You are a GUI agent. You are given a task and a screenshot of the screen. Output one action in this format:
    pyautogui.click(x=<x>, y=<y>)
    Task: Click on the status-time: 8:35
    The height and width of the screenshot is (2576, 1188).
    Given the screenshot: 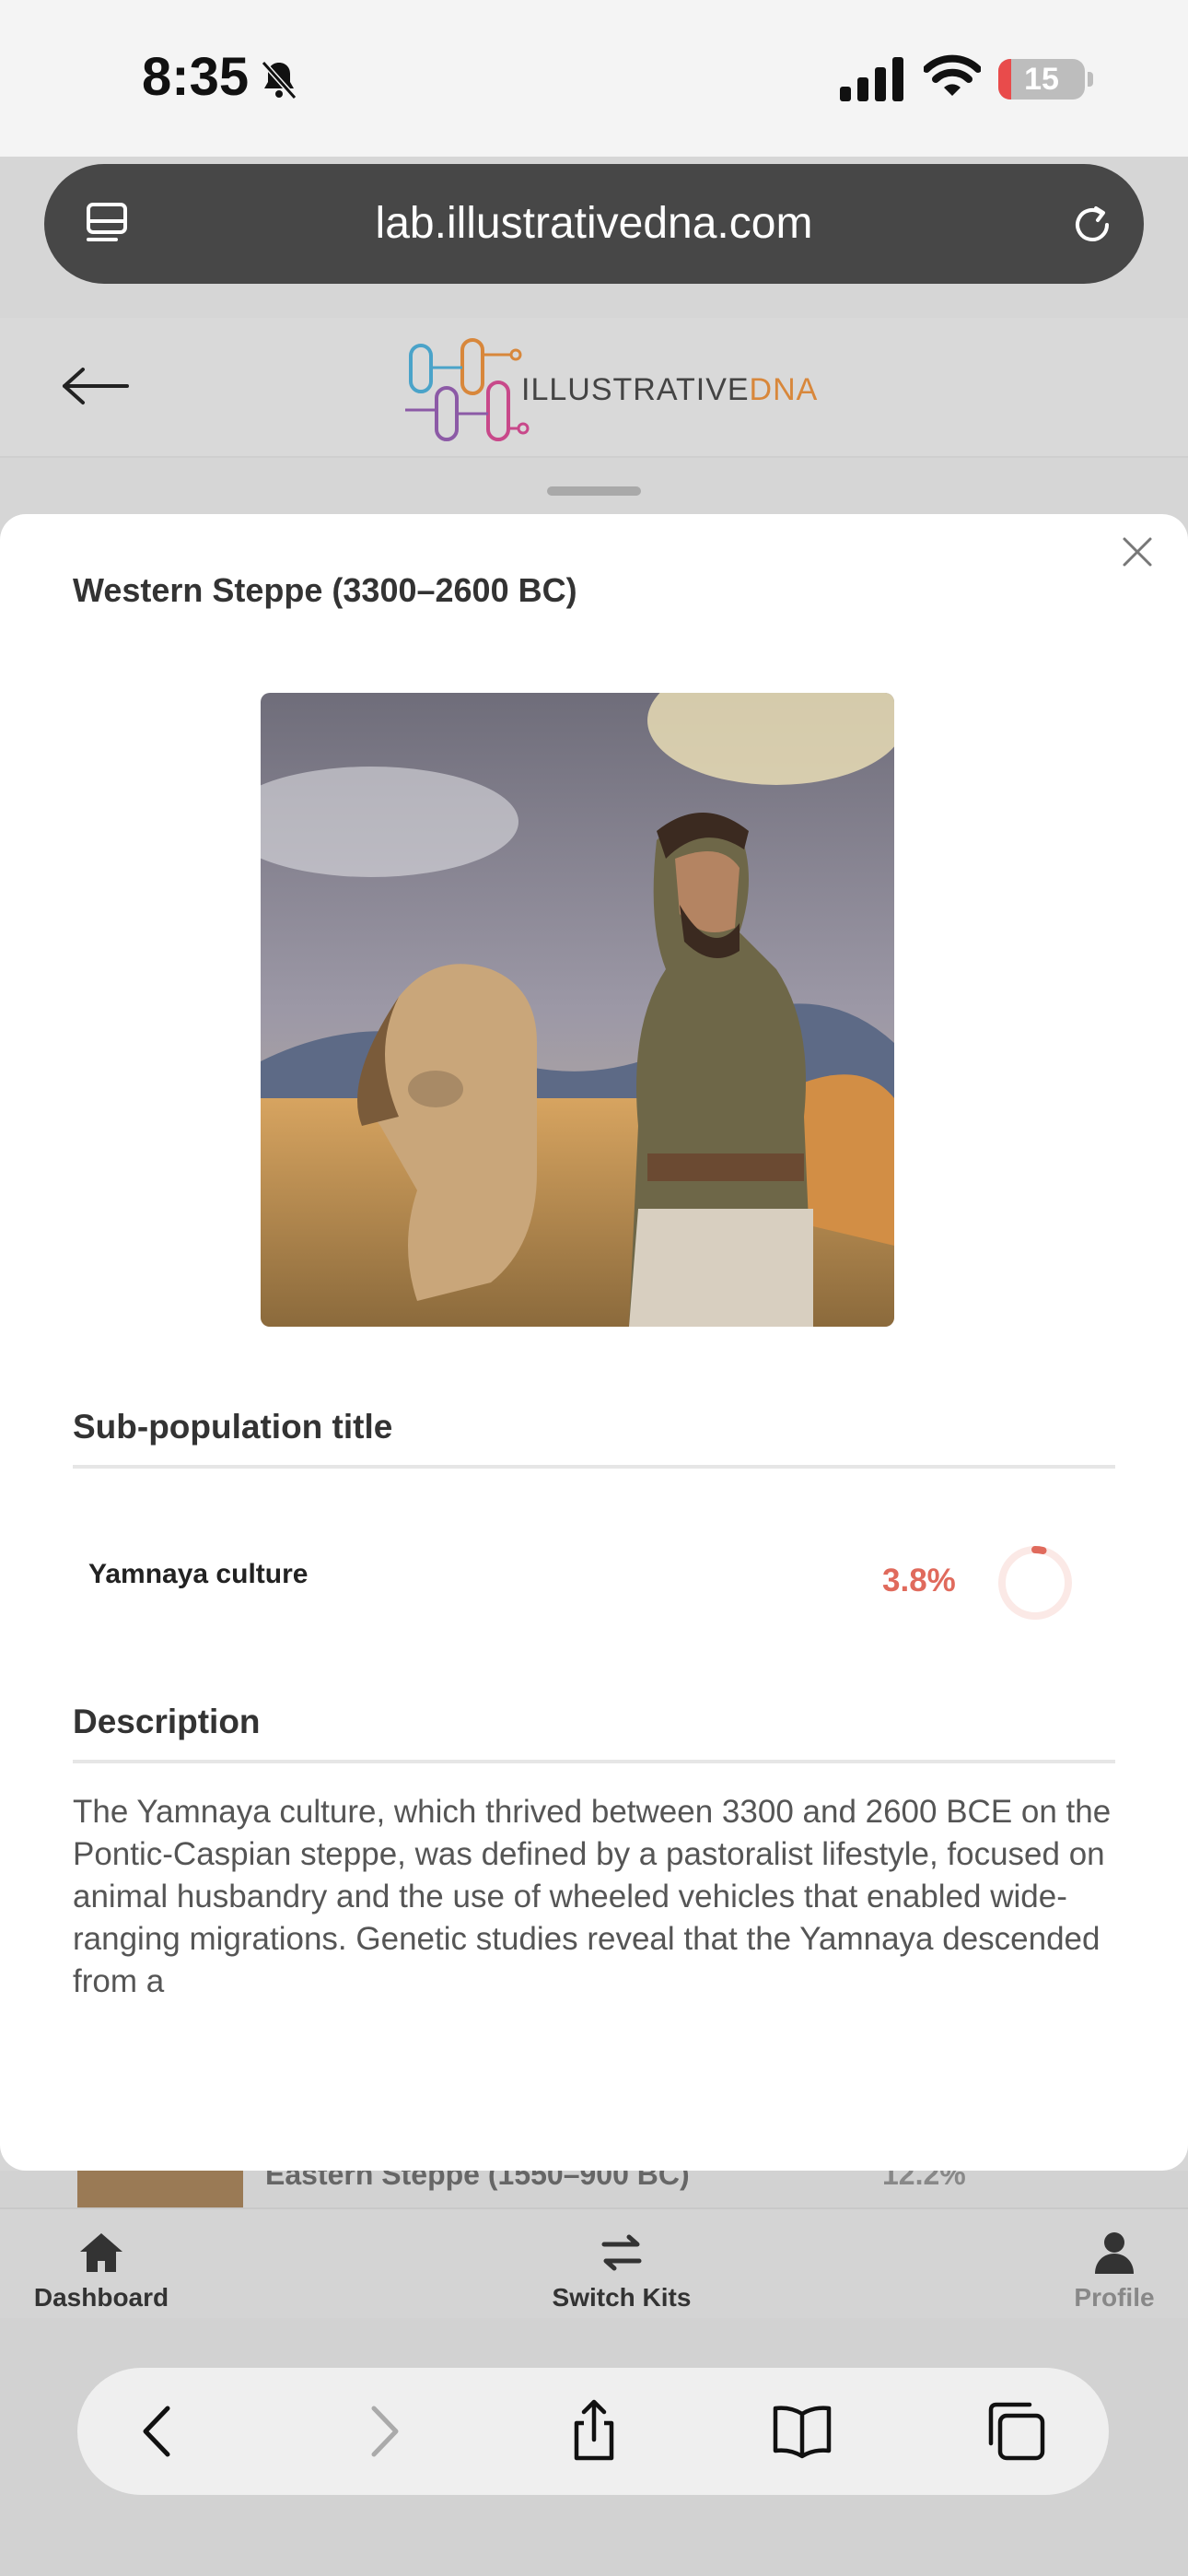 What is the action you would take?
    pyautogui.click(x=196, y=77)
    